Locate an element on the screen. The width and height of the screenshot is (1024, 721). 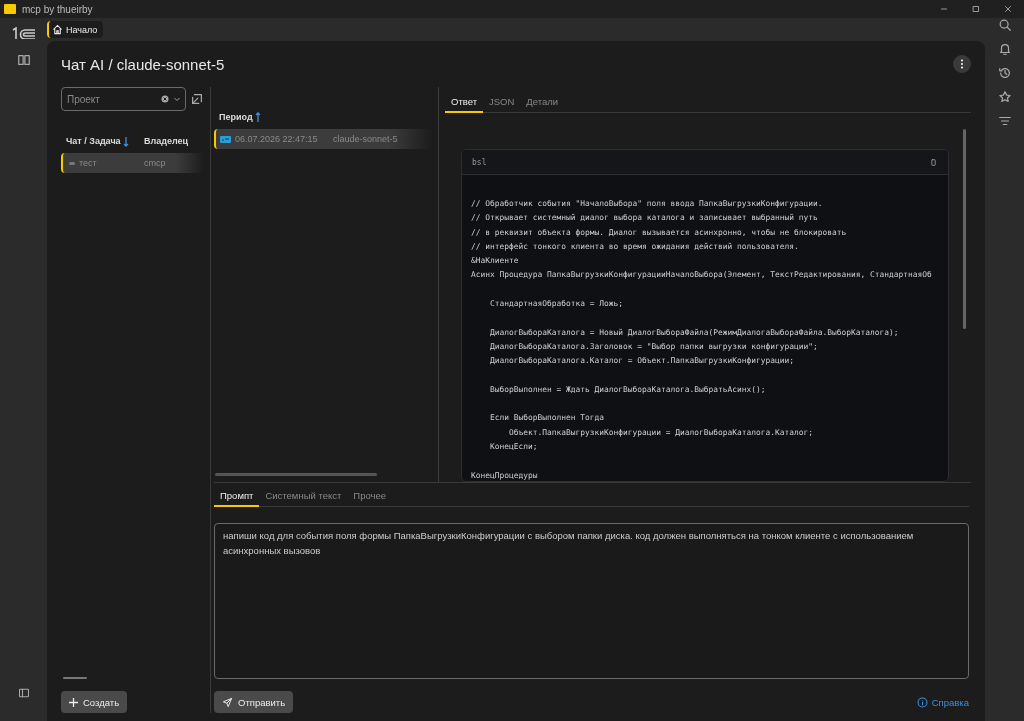
resize-handle is located at coordinates (75, 678).